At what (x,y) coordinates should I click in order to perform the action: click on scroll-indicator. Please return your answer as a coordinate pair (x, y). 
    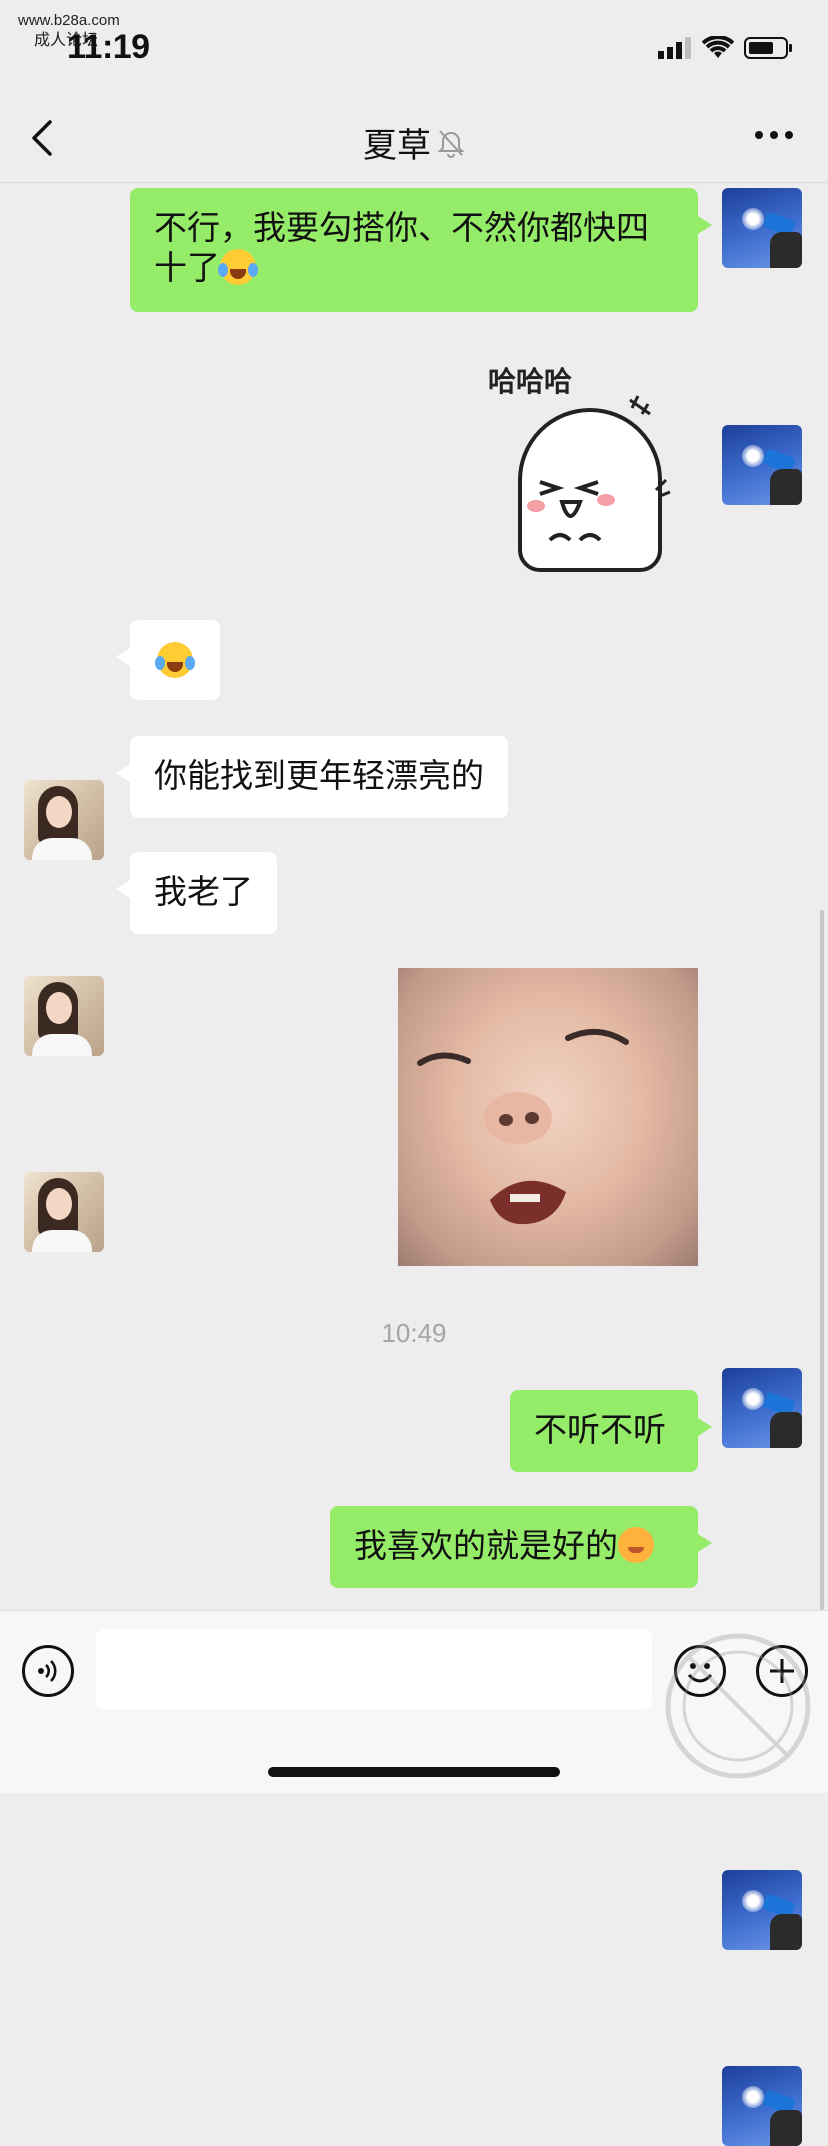
    Looking at the image, I should click on (822, 1260).